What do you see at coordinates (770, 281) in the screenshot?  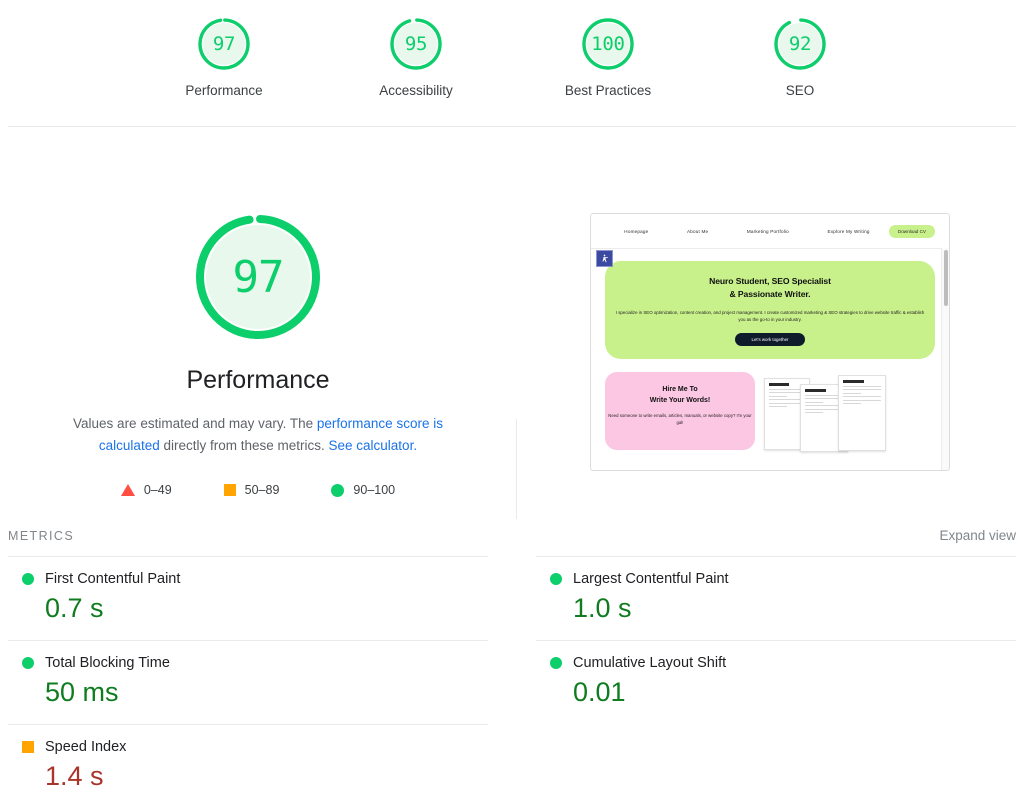 I see `thumbnail-hero-line1: Neuro Student, SEO Specialist` at bounding box center [770, 281].